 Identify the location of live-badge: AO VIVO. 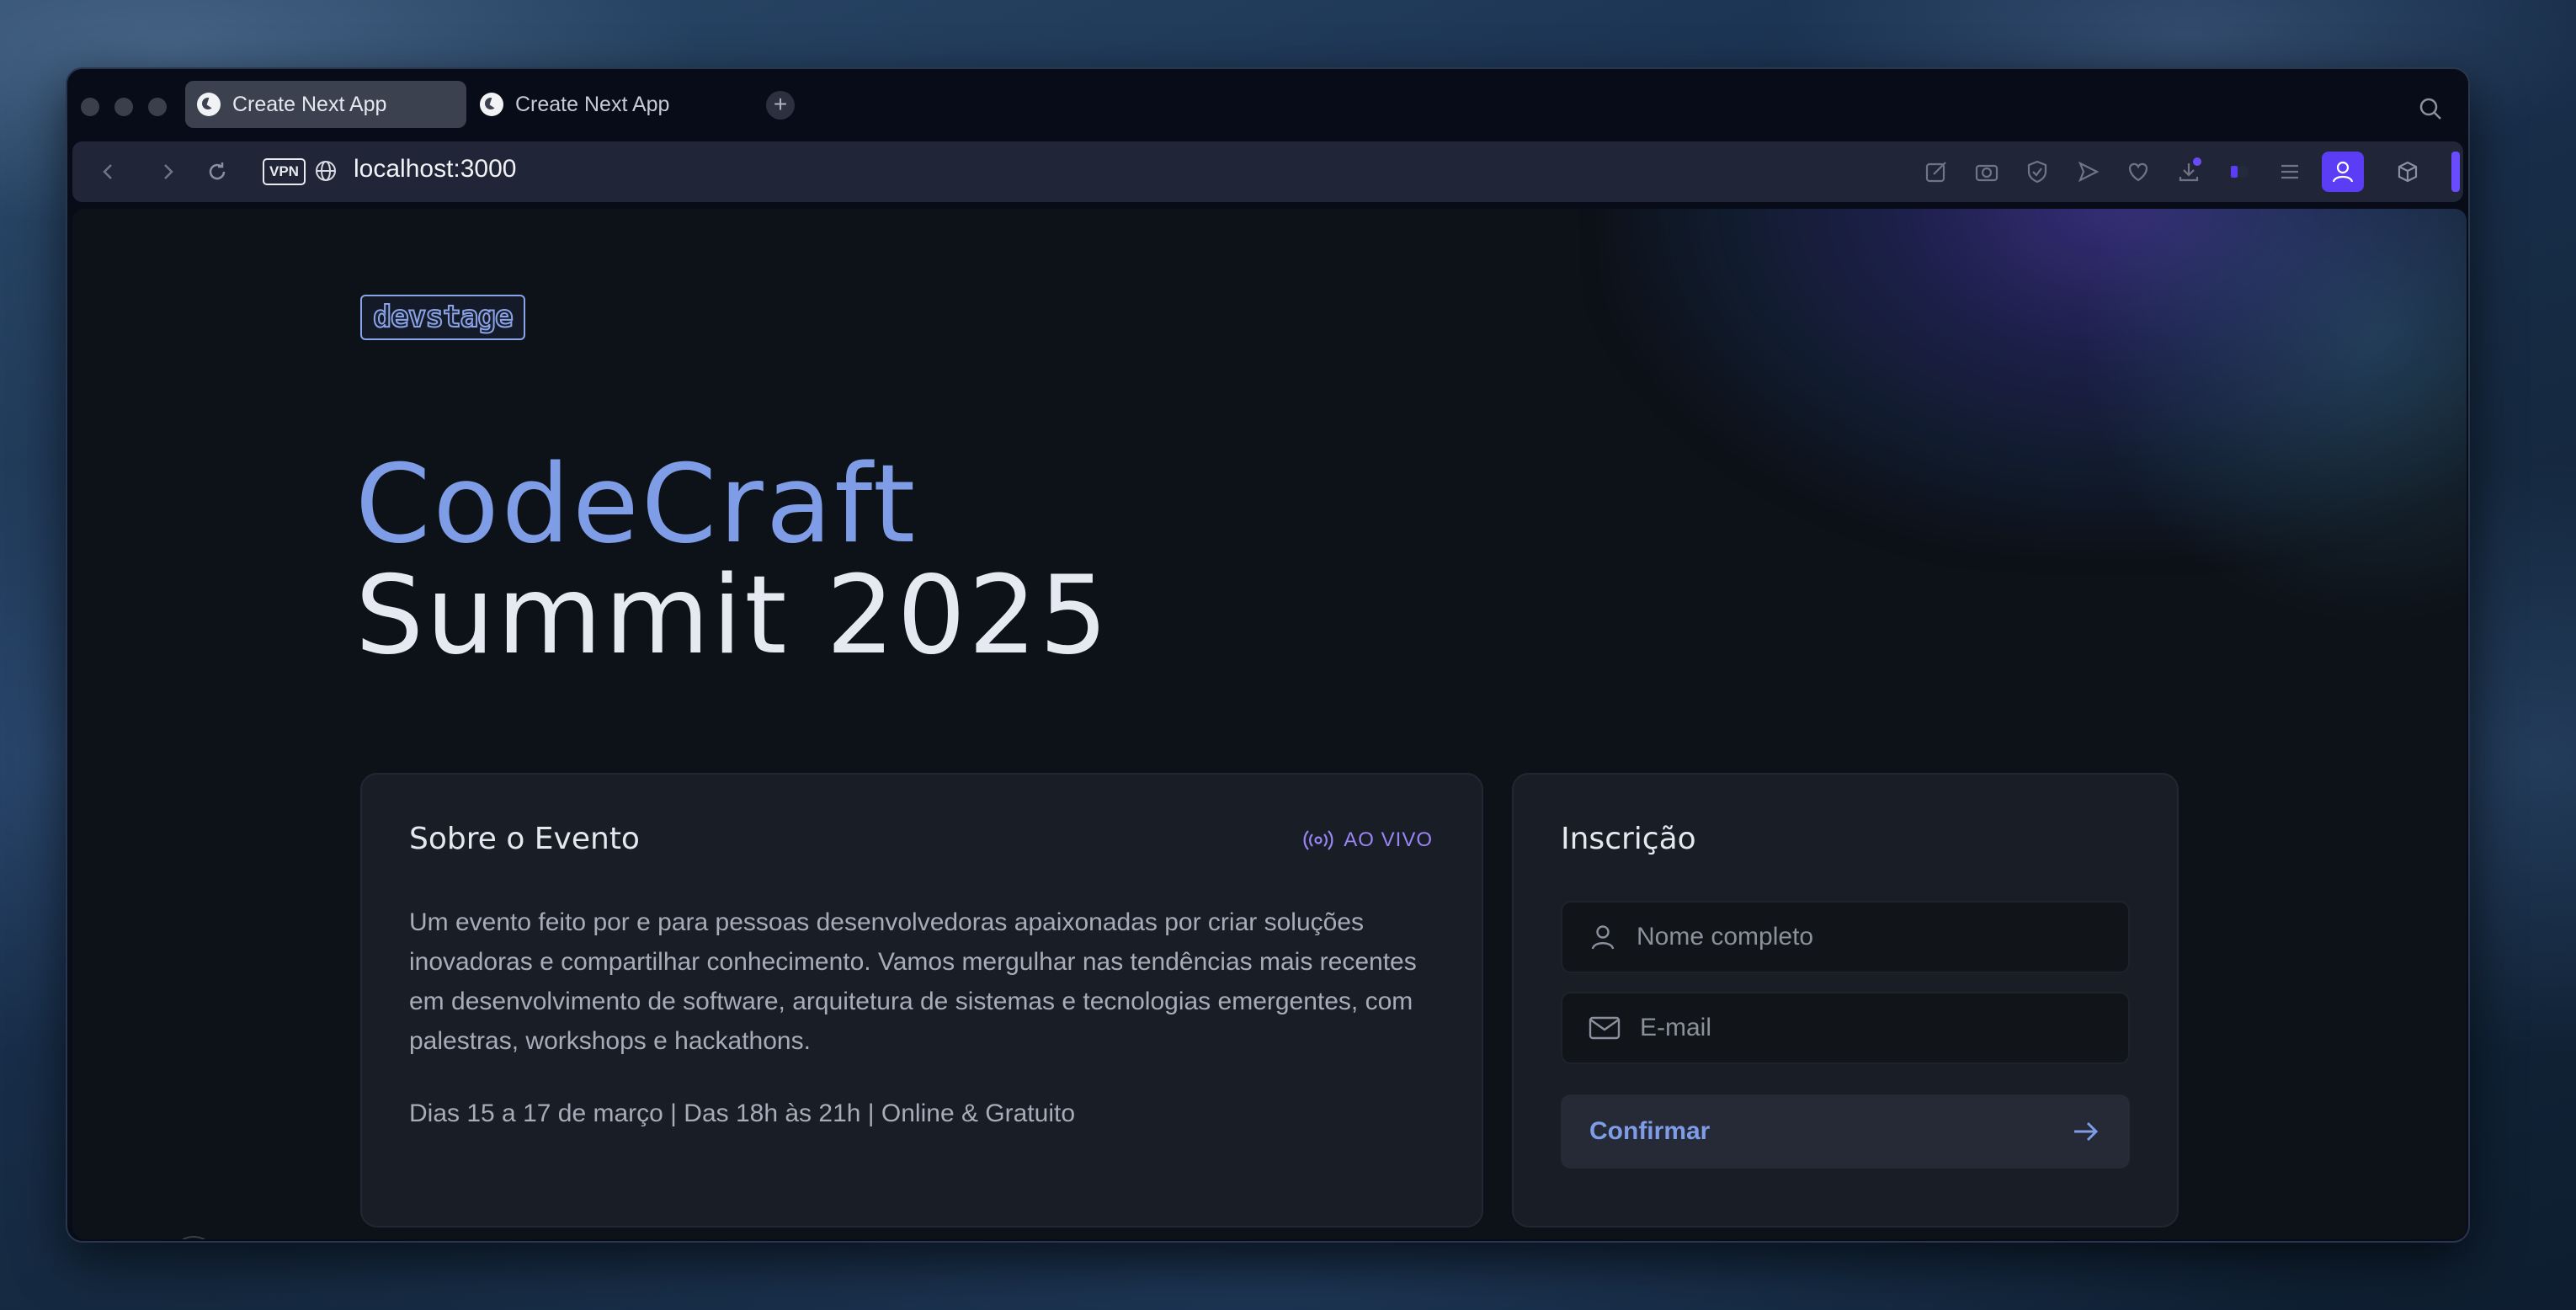
(1368, 840).